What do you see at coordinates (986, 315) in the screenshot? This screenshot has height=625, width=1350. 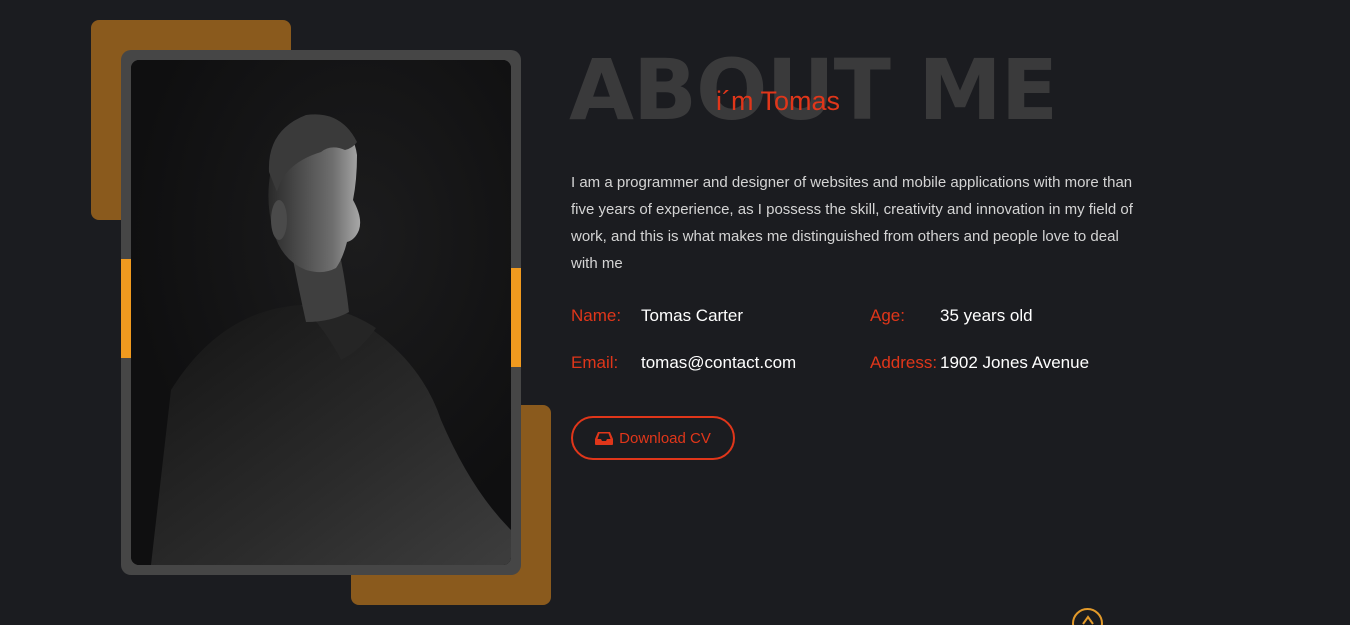 I see `age-value: 35 years old` at bounding box center [986, 315].